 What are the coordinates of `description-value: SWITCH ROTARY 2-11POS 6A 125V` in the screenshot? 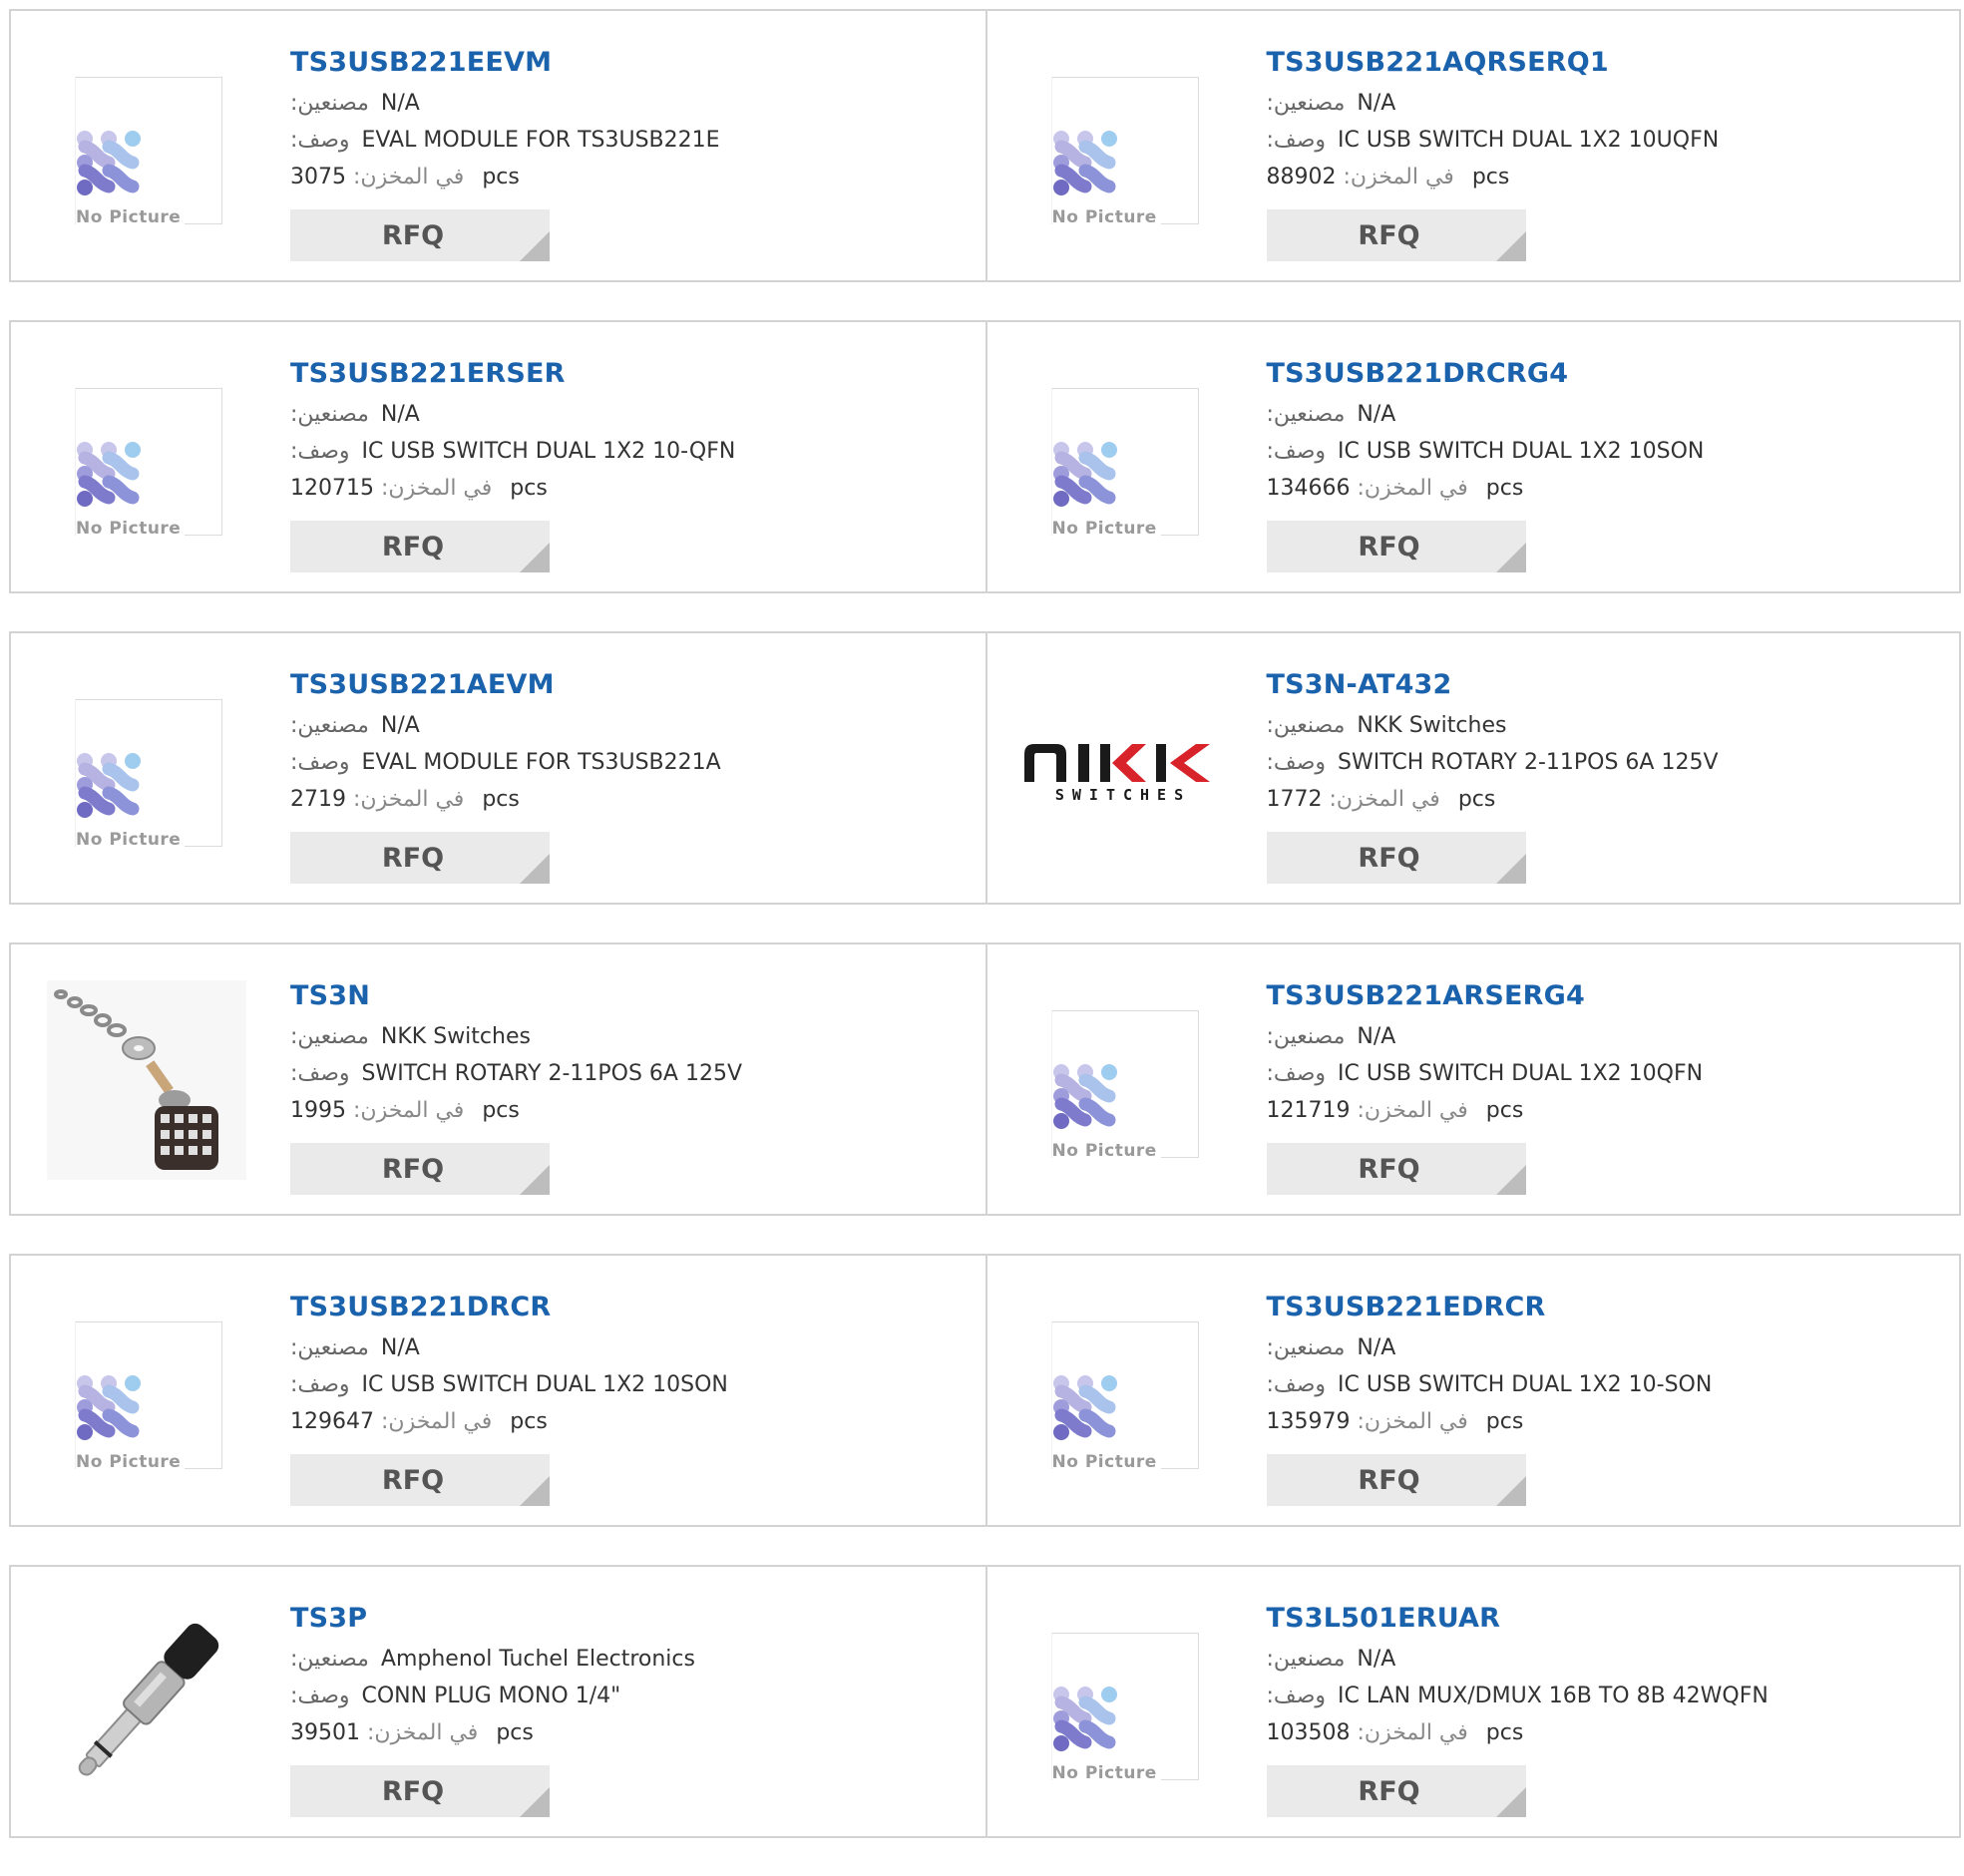 It's located at (1528, 762).